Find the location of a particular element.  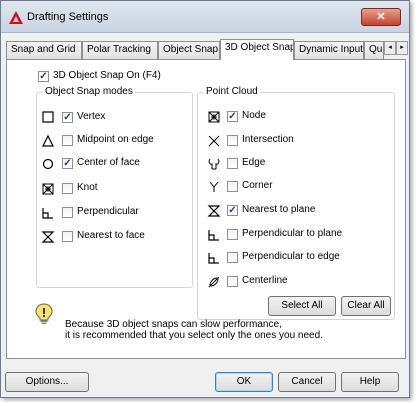

midpoint-on-edge-label: Midpoint on edge is located at coordinates (115, 139).